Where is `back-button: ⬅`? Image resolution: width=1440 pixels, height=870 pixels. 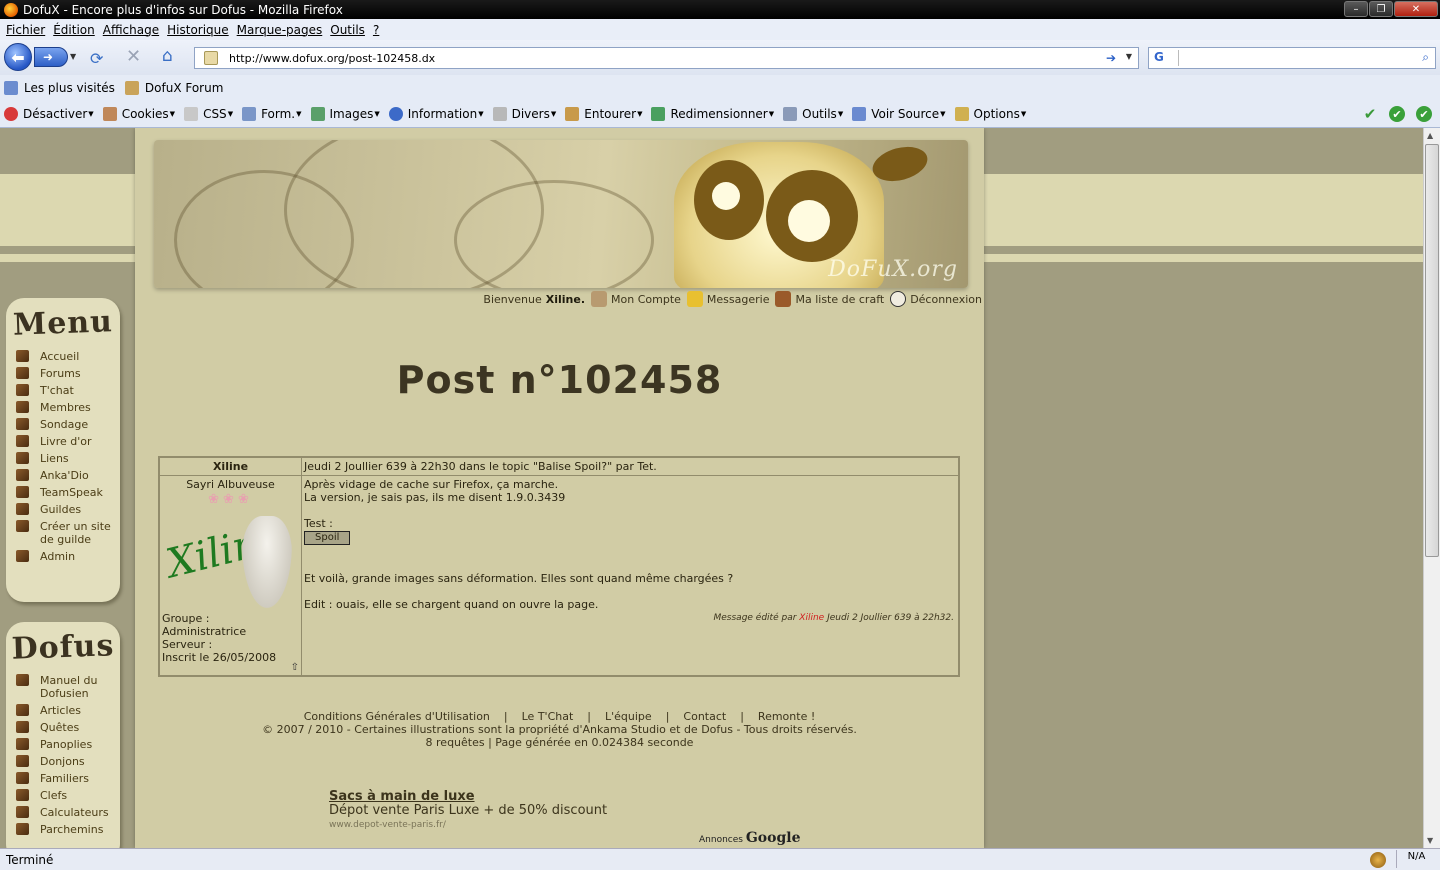 back-button: ⬅ is located at coordinates (18, 57).